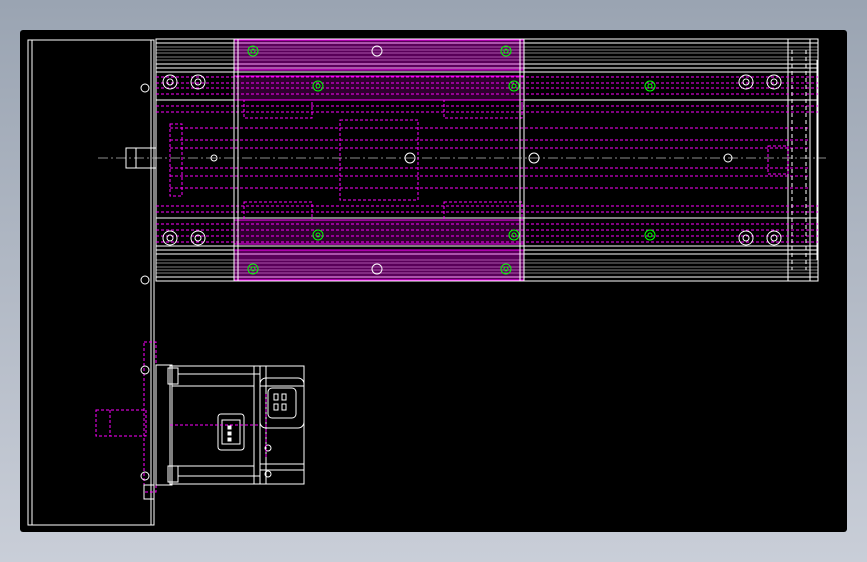  Describe the element at coordinates (231, 432) in the screenshot. I see `connector-plug` at that location.